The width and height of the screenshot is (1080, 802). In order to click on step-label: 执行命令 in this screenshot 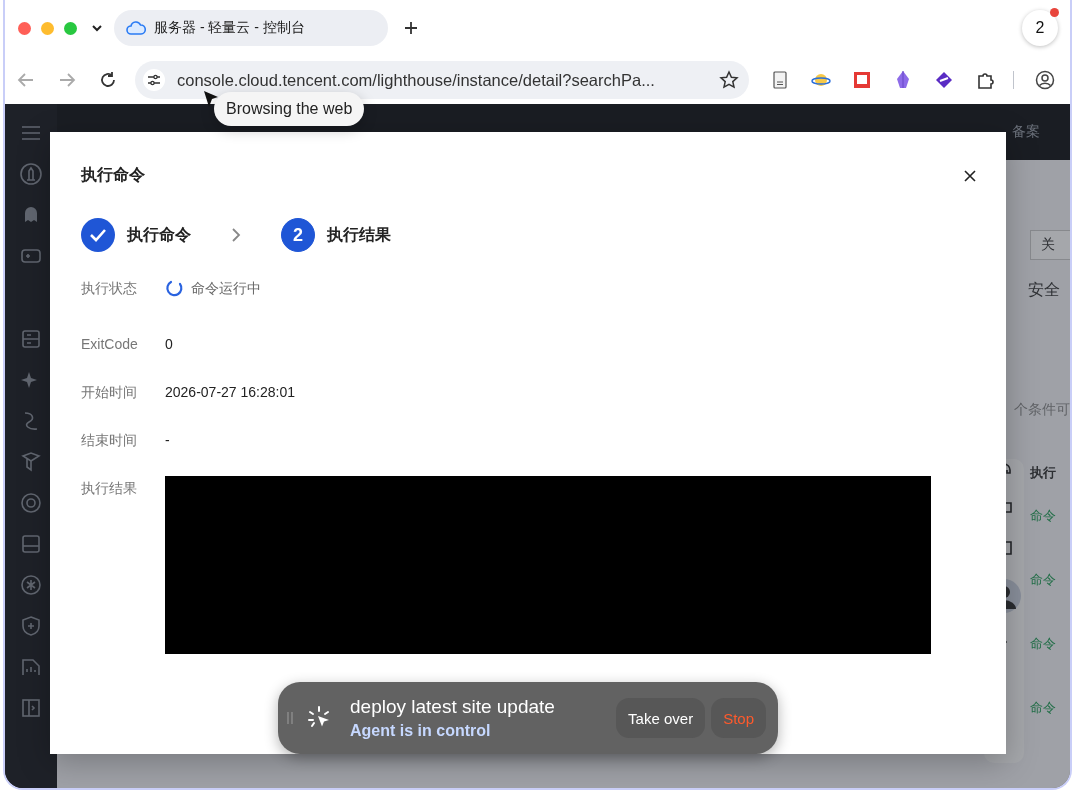, I will do `click(159, 234)`.